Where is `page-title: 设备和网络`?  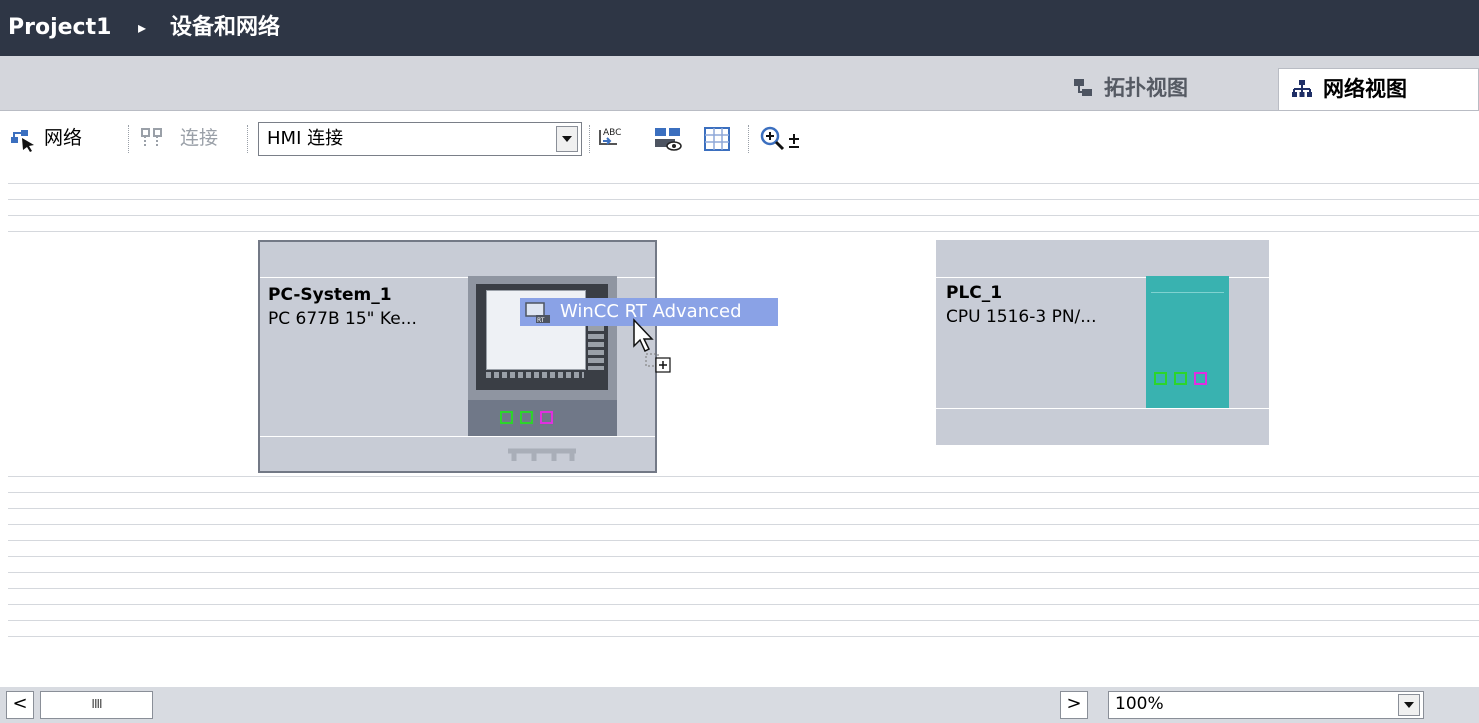
page-title: 设备和网络 is located at coordinates (225, 27).